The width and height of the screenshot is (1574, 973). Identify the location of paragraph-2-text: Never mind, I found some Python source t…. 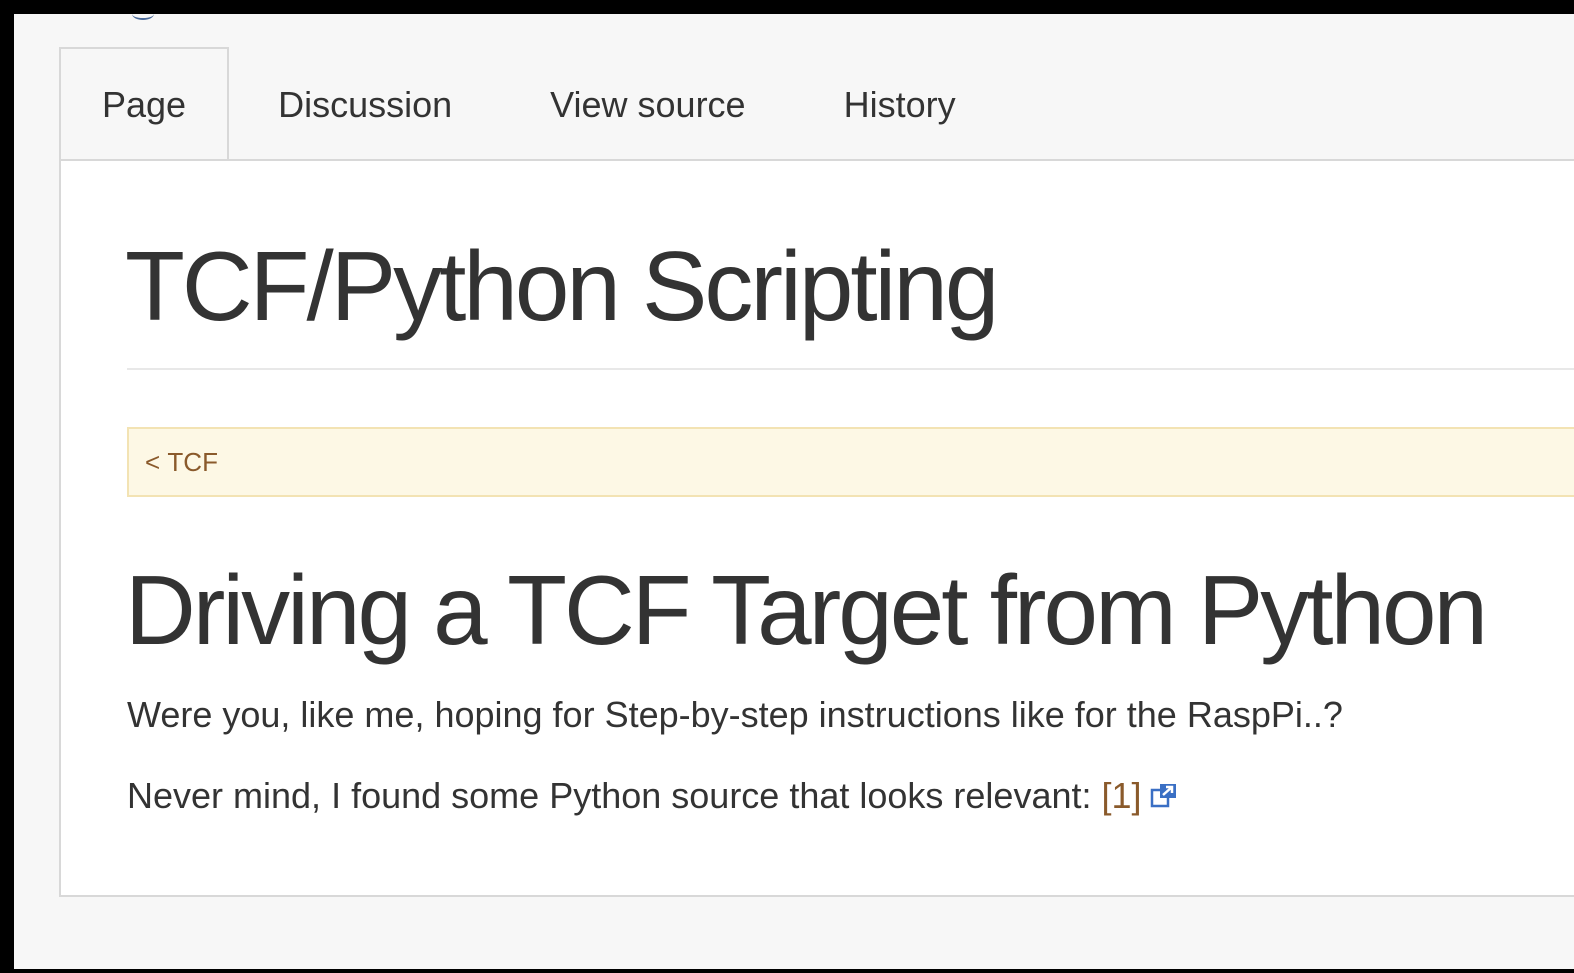
(614, 795).